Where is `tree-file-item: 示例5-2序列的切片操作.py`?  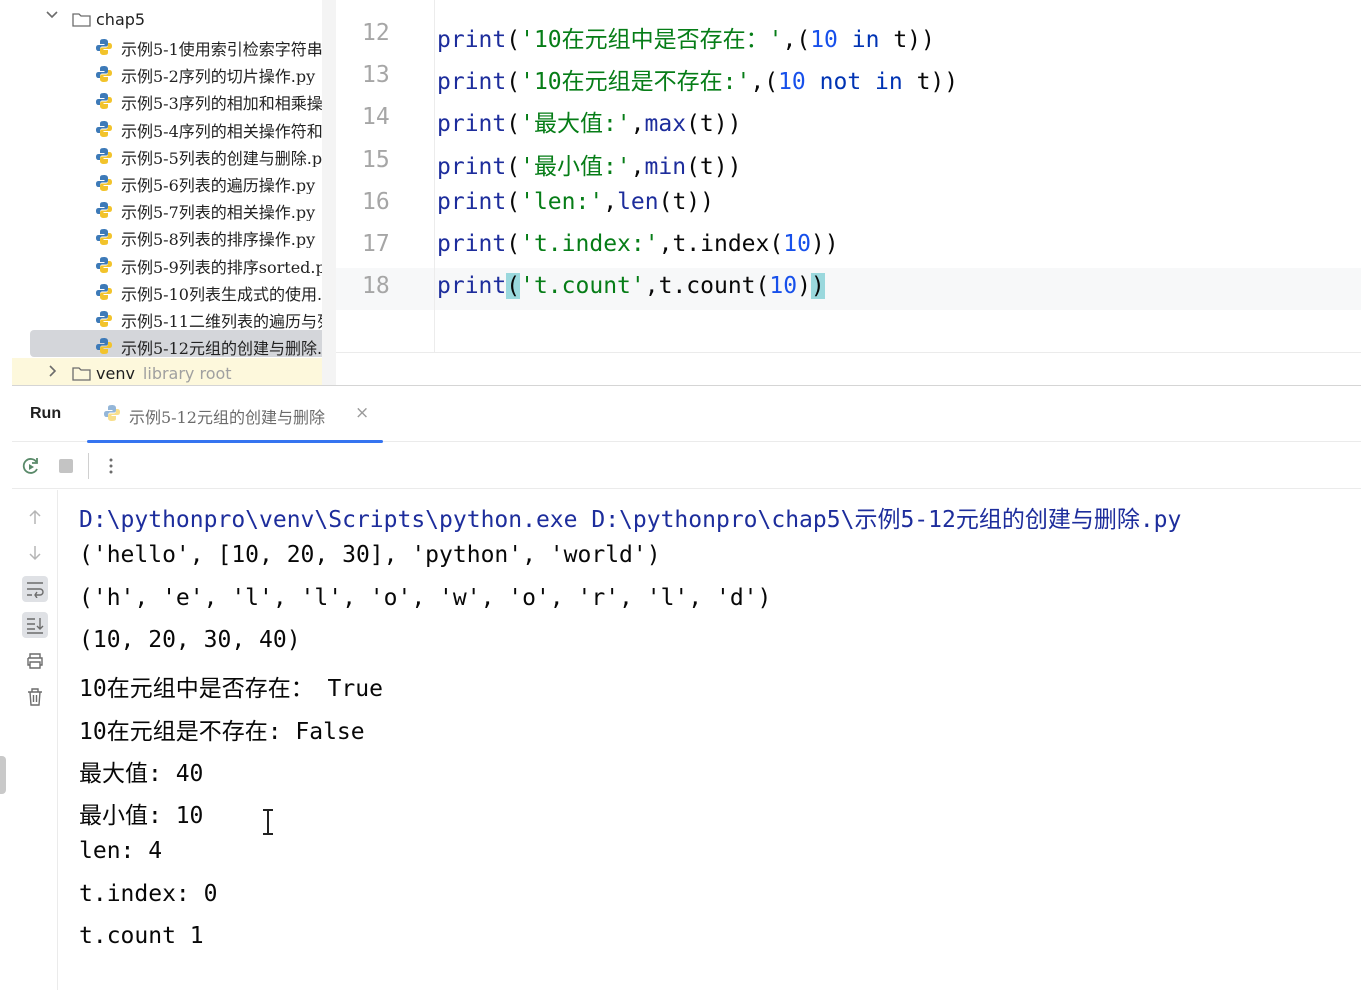 tree-file-item: 示例5-2序列的切片操作.py is located at coordinates (168, 71).